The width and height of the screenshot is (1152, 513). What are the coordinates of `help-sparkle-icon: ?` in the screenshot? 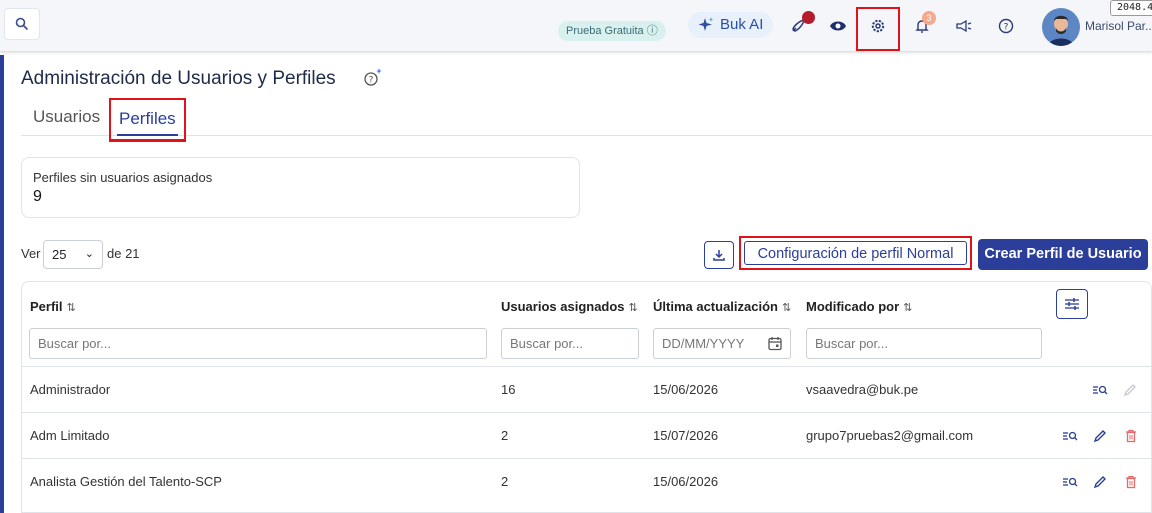 It's located at (373, 77).